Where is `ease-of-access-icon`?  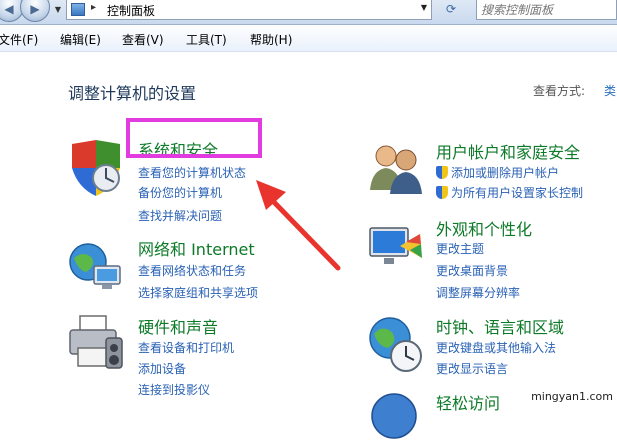
ease-of-access-icon is located at coordinates (396, 418).